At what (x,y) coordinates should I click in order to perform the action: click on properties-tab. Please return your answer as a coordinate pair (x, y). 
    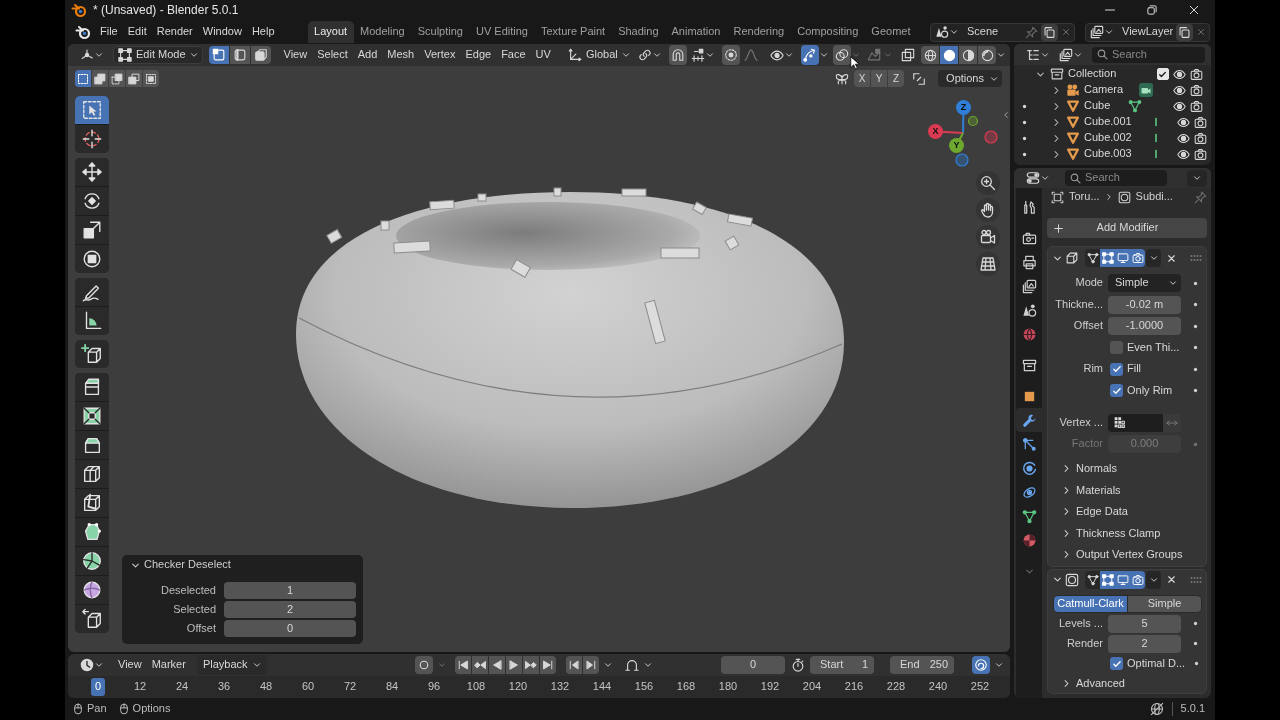
    Looking at the image, I should click on (1029, 420).